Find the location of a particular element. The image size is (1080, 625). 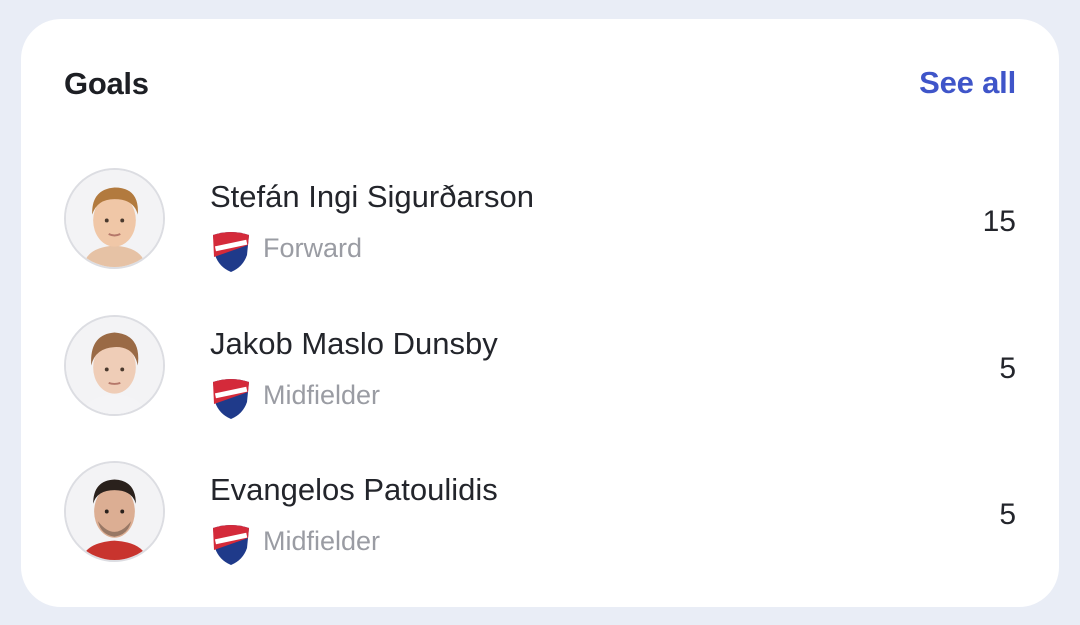

player-position: Forward is located at coordinates (313, 248).